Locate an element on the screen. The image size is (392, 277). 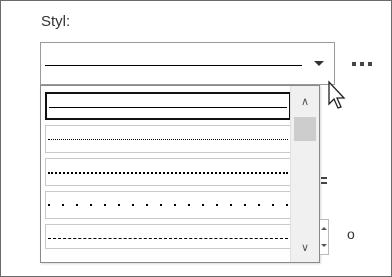
style-option-dashed is located at coordinates (168, 236).